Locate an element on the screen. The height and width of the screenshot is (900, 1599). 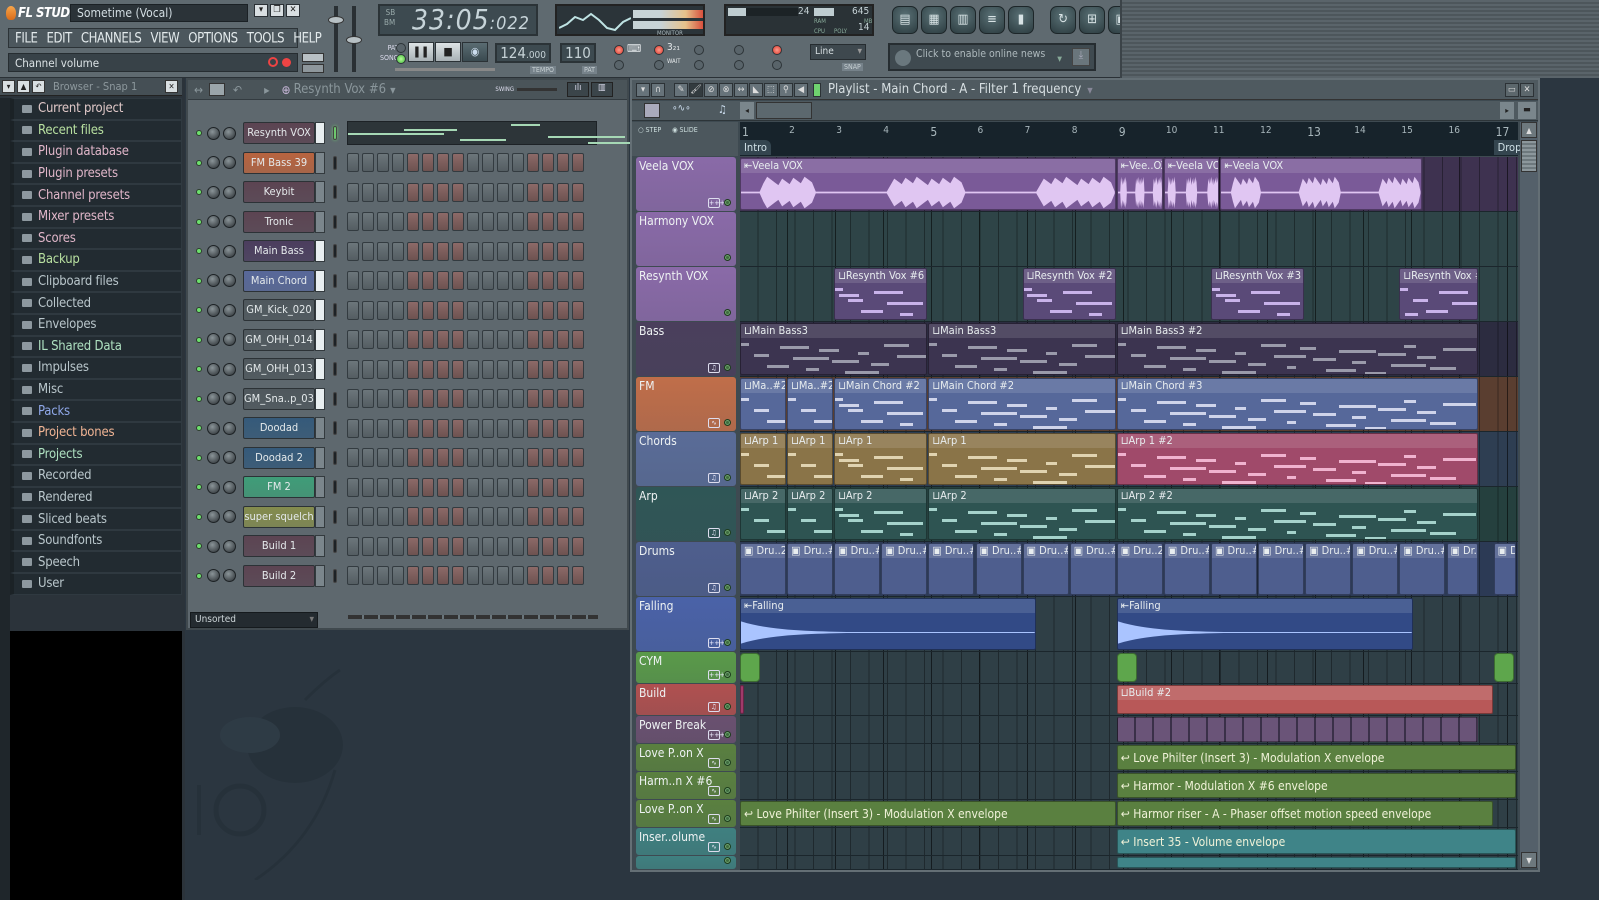
track-lane is located at coordinates (1129, 730).